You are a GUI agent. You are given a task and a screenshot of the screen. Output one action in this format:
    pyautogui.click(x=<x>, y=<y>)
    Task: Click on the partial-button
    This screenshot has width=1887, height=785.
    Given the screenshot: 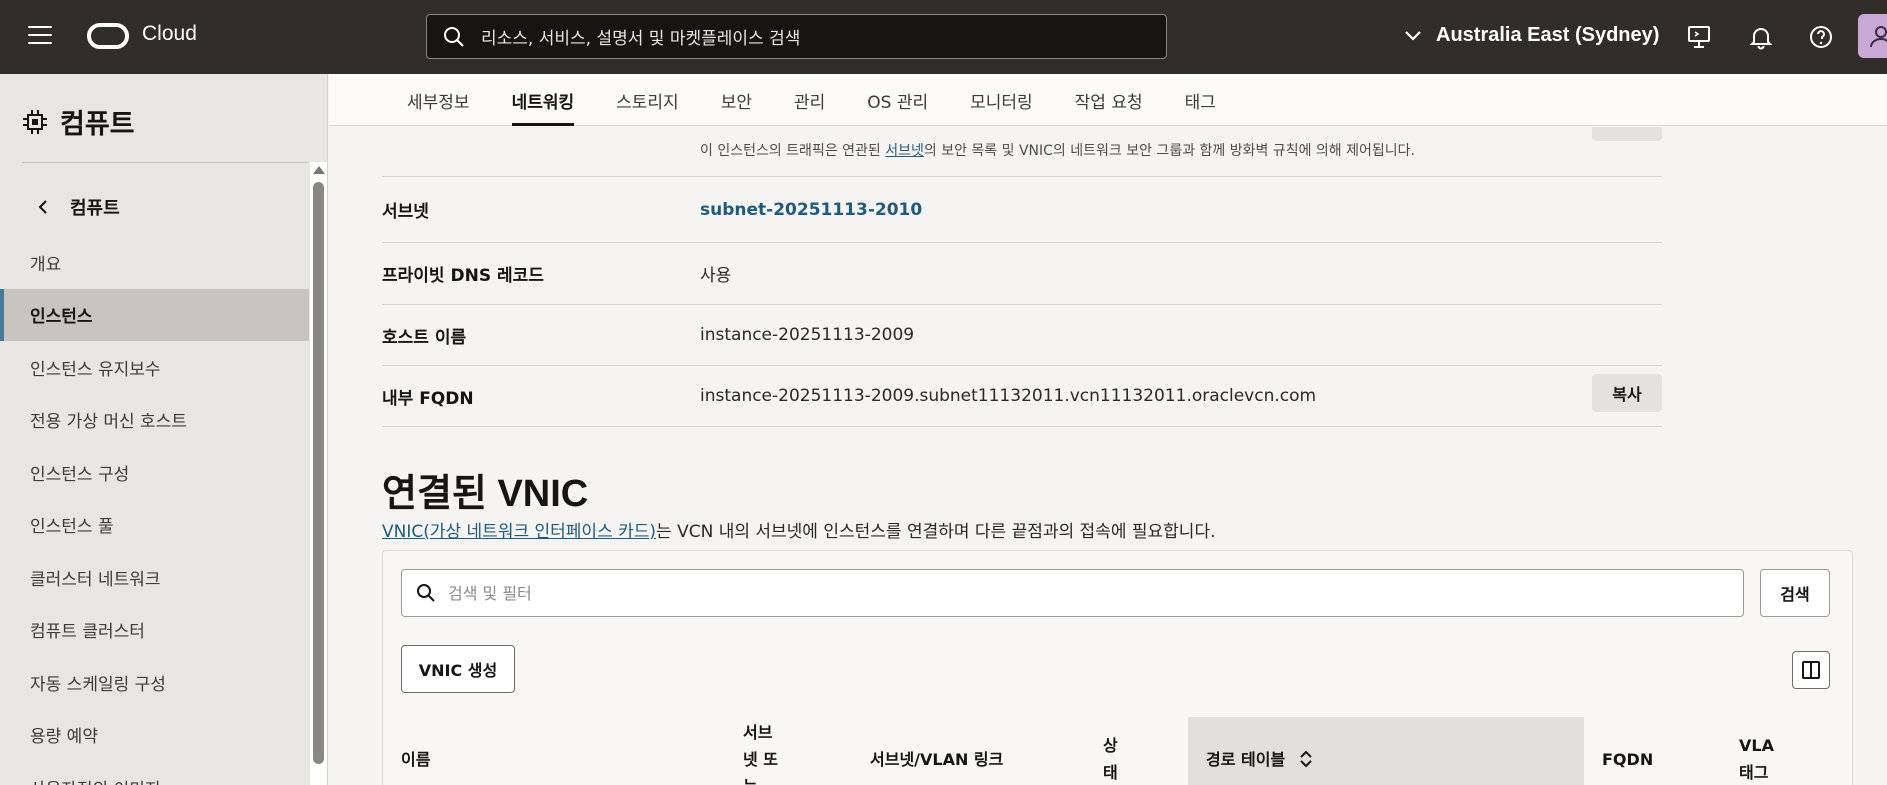 What is the action you would take?
    pyautogui.click(x=1627, y=134)
    